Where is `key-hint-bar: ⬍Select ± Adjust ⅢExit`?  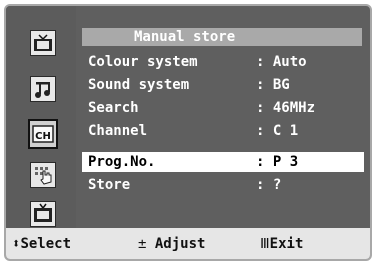
key-hint-bar: ⬍Select ± Adjust ⅢExit is located at coordinates (188, 243).